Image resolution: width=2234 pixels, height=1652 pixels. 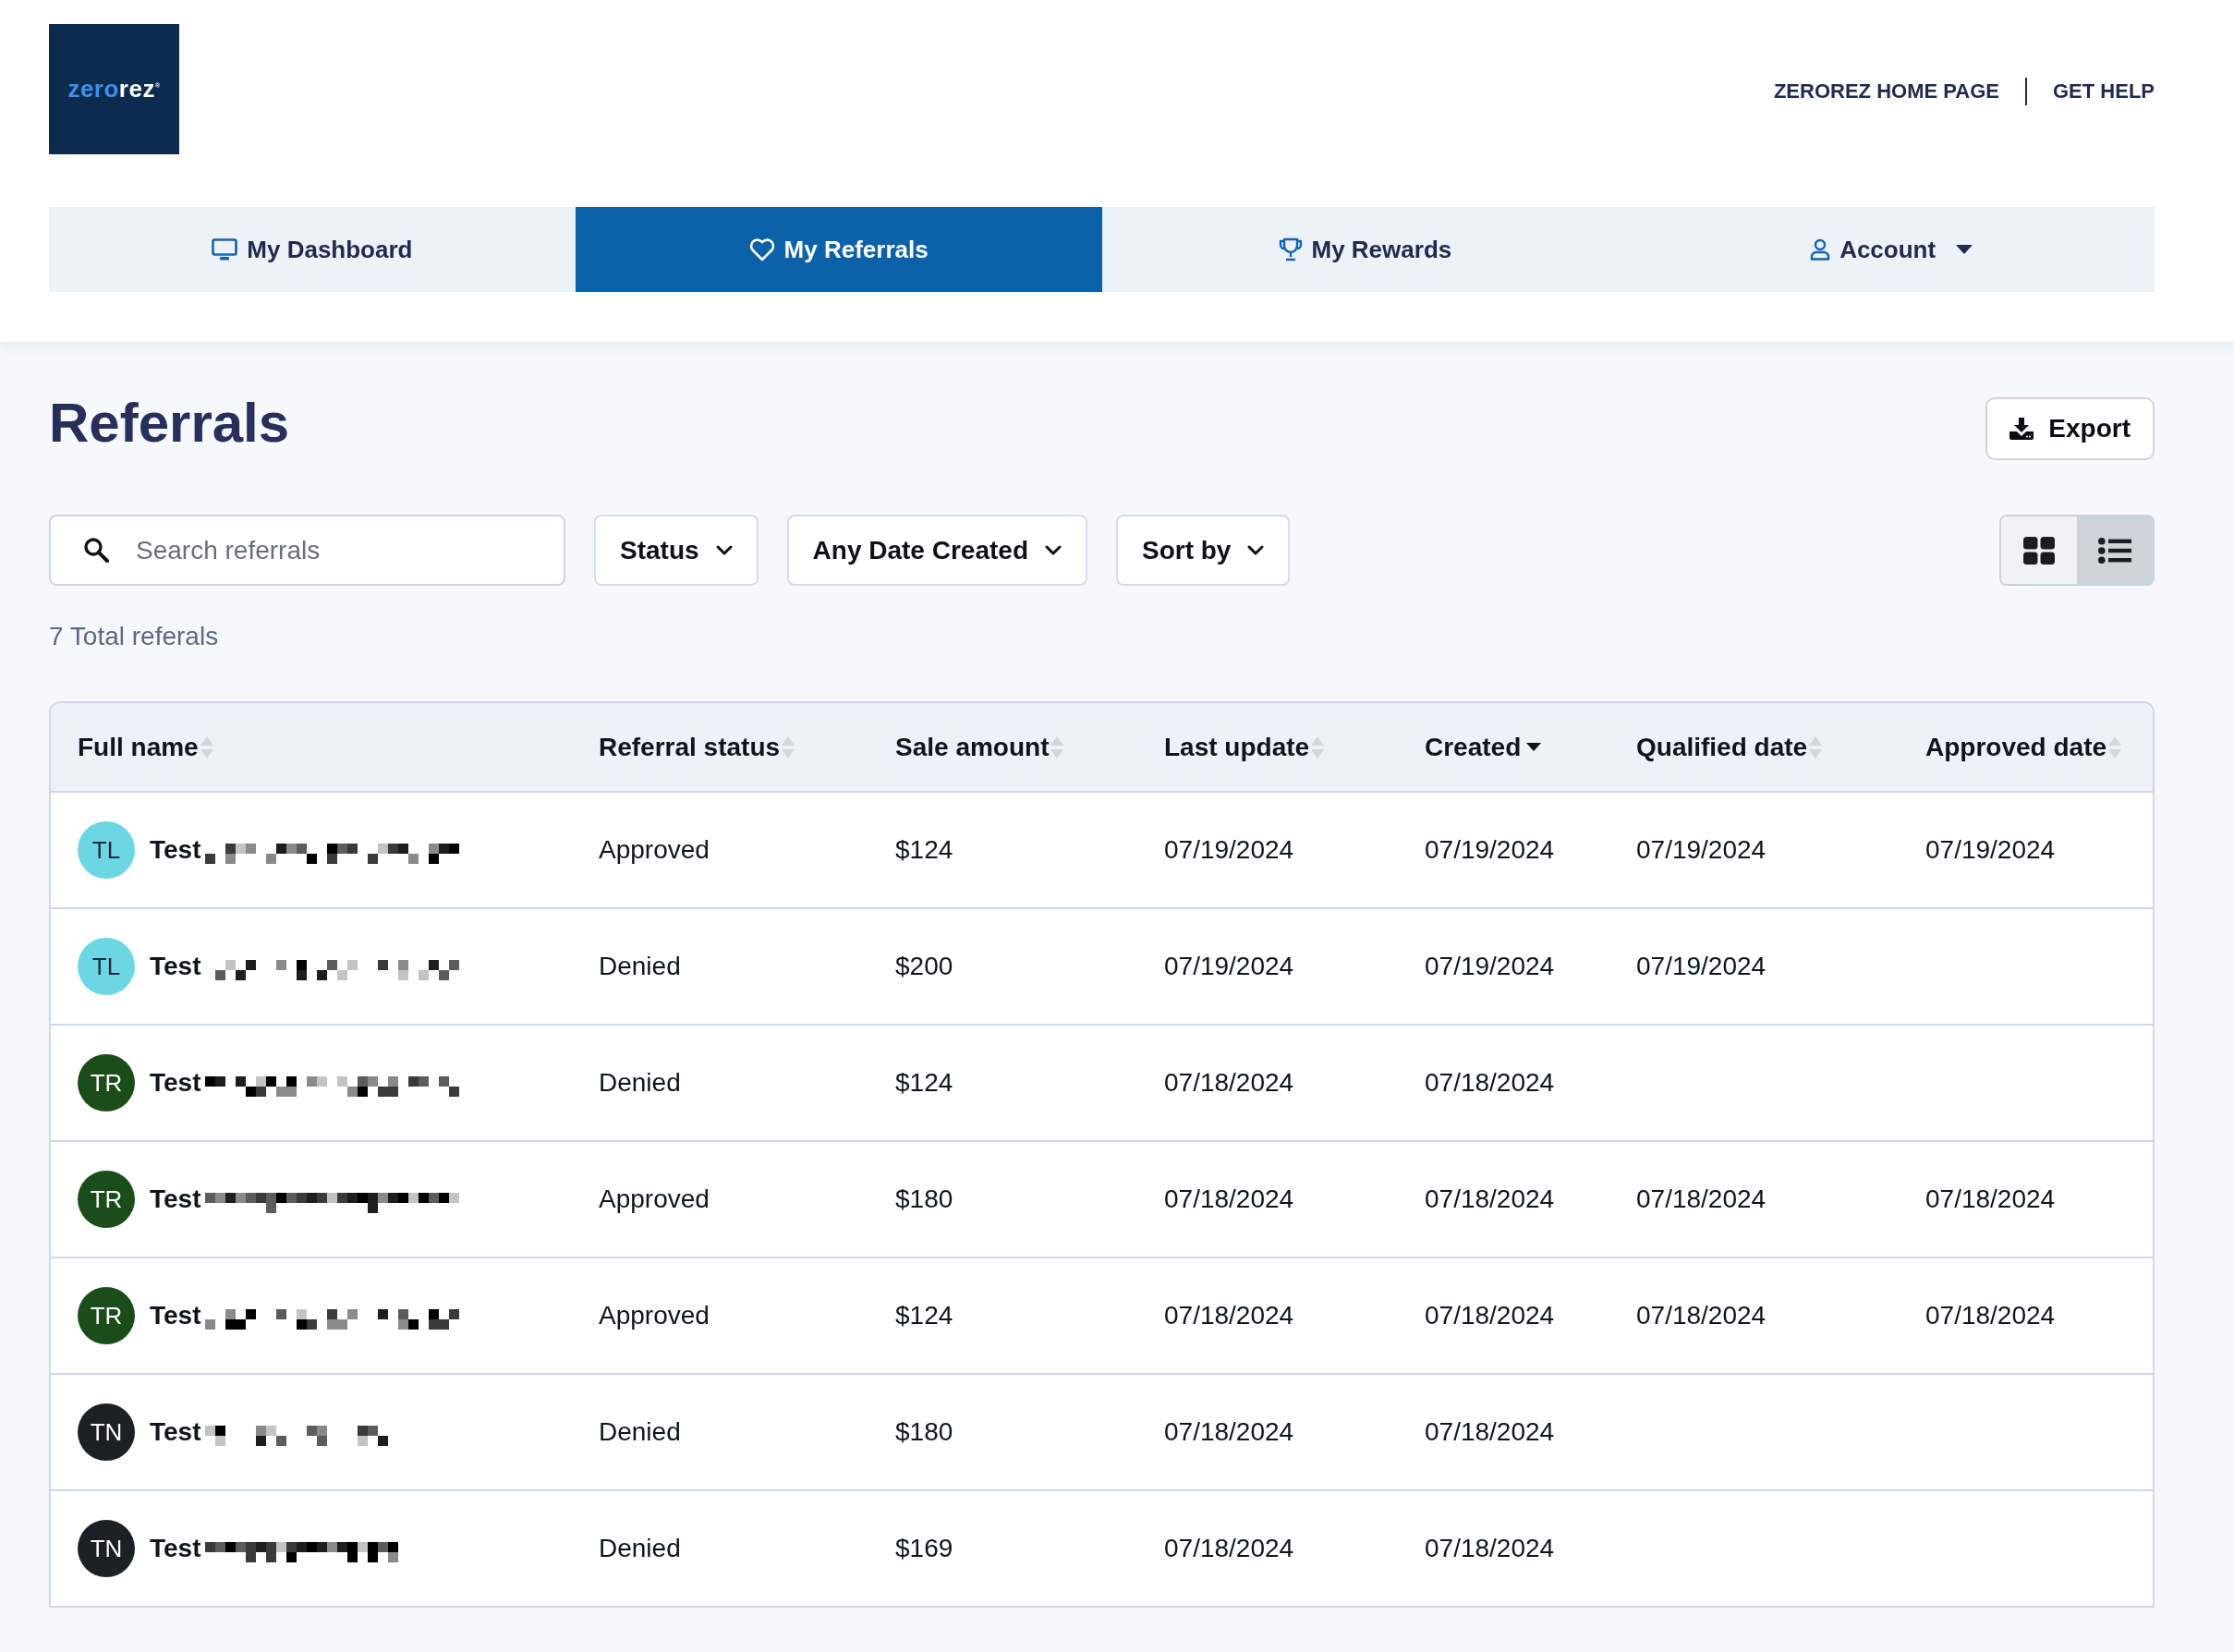 What do you see at coordinates (145, 747) in the screenshot?
I see `column-header: Full name` at bounding box center [145, 747].